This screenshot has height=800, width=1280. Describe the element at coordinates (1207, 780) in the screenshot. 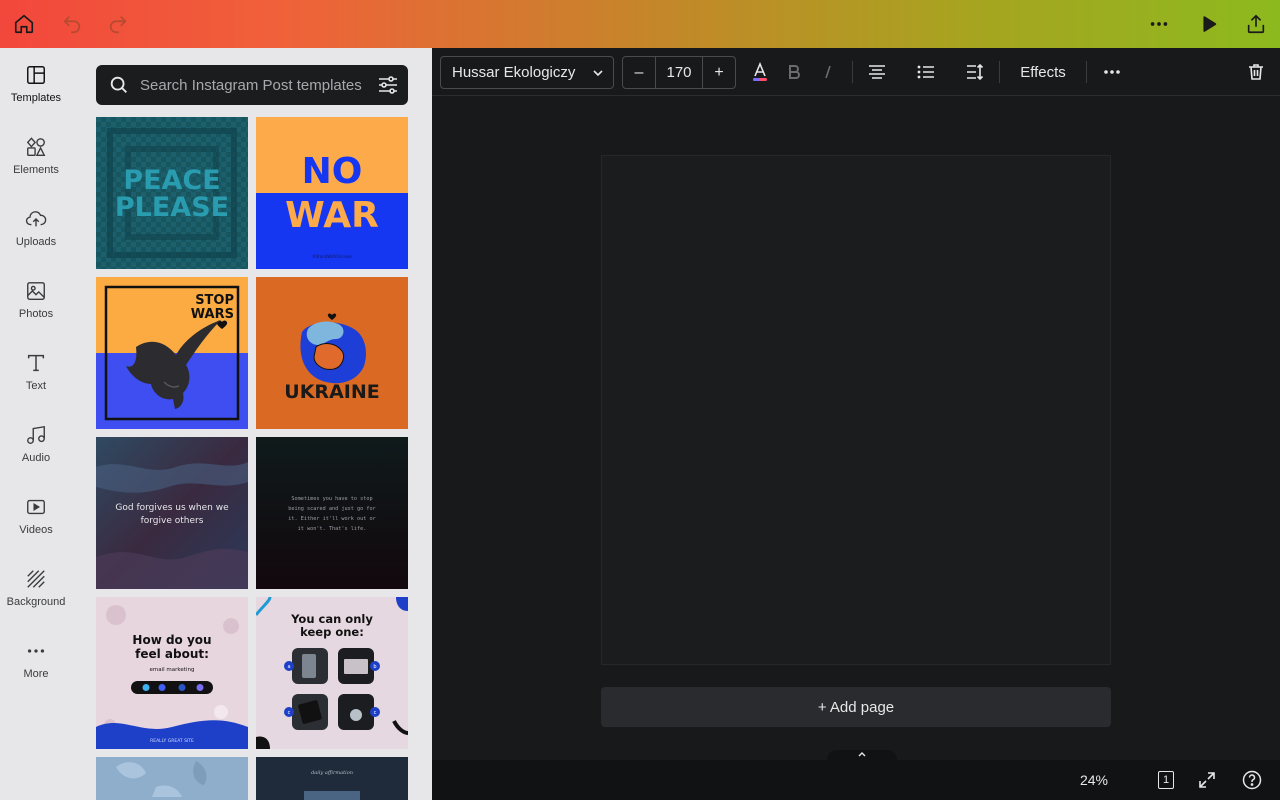

I see `fullscreen-button` at that location.